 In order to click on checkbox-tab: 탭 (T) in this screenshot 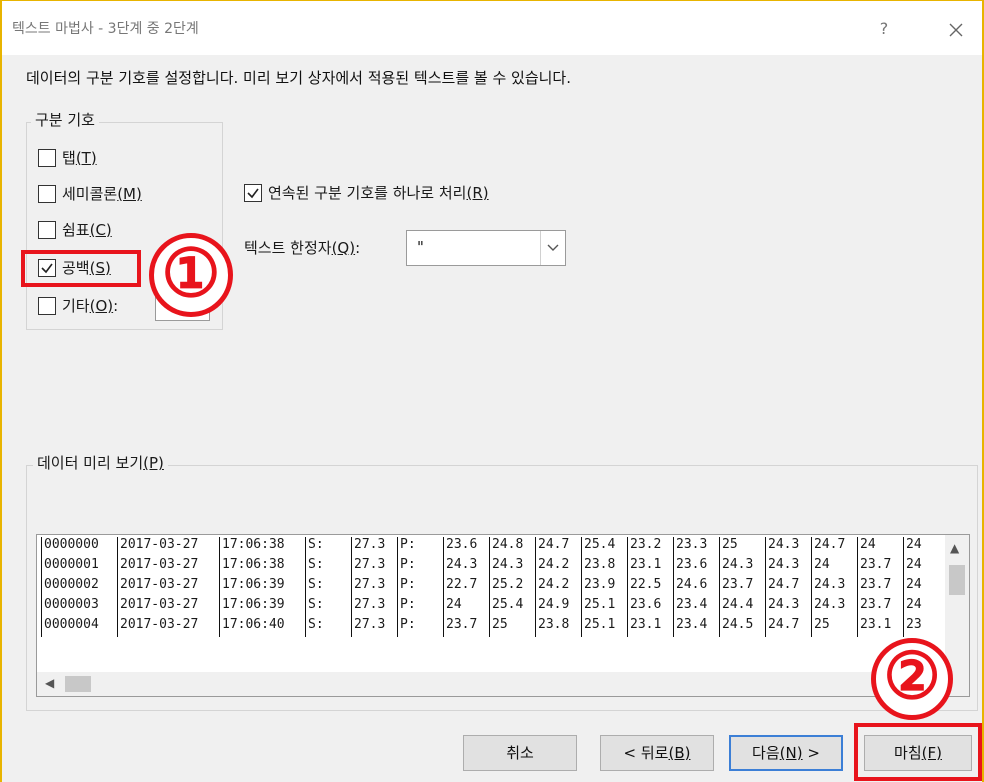, I will do `click(67, 157)`.